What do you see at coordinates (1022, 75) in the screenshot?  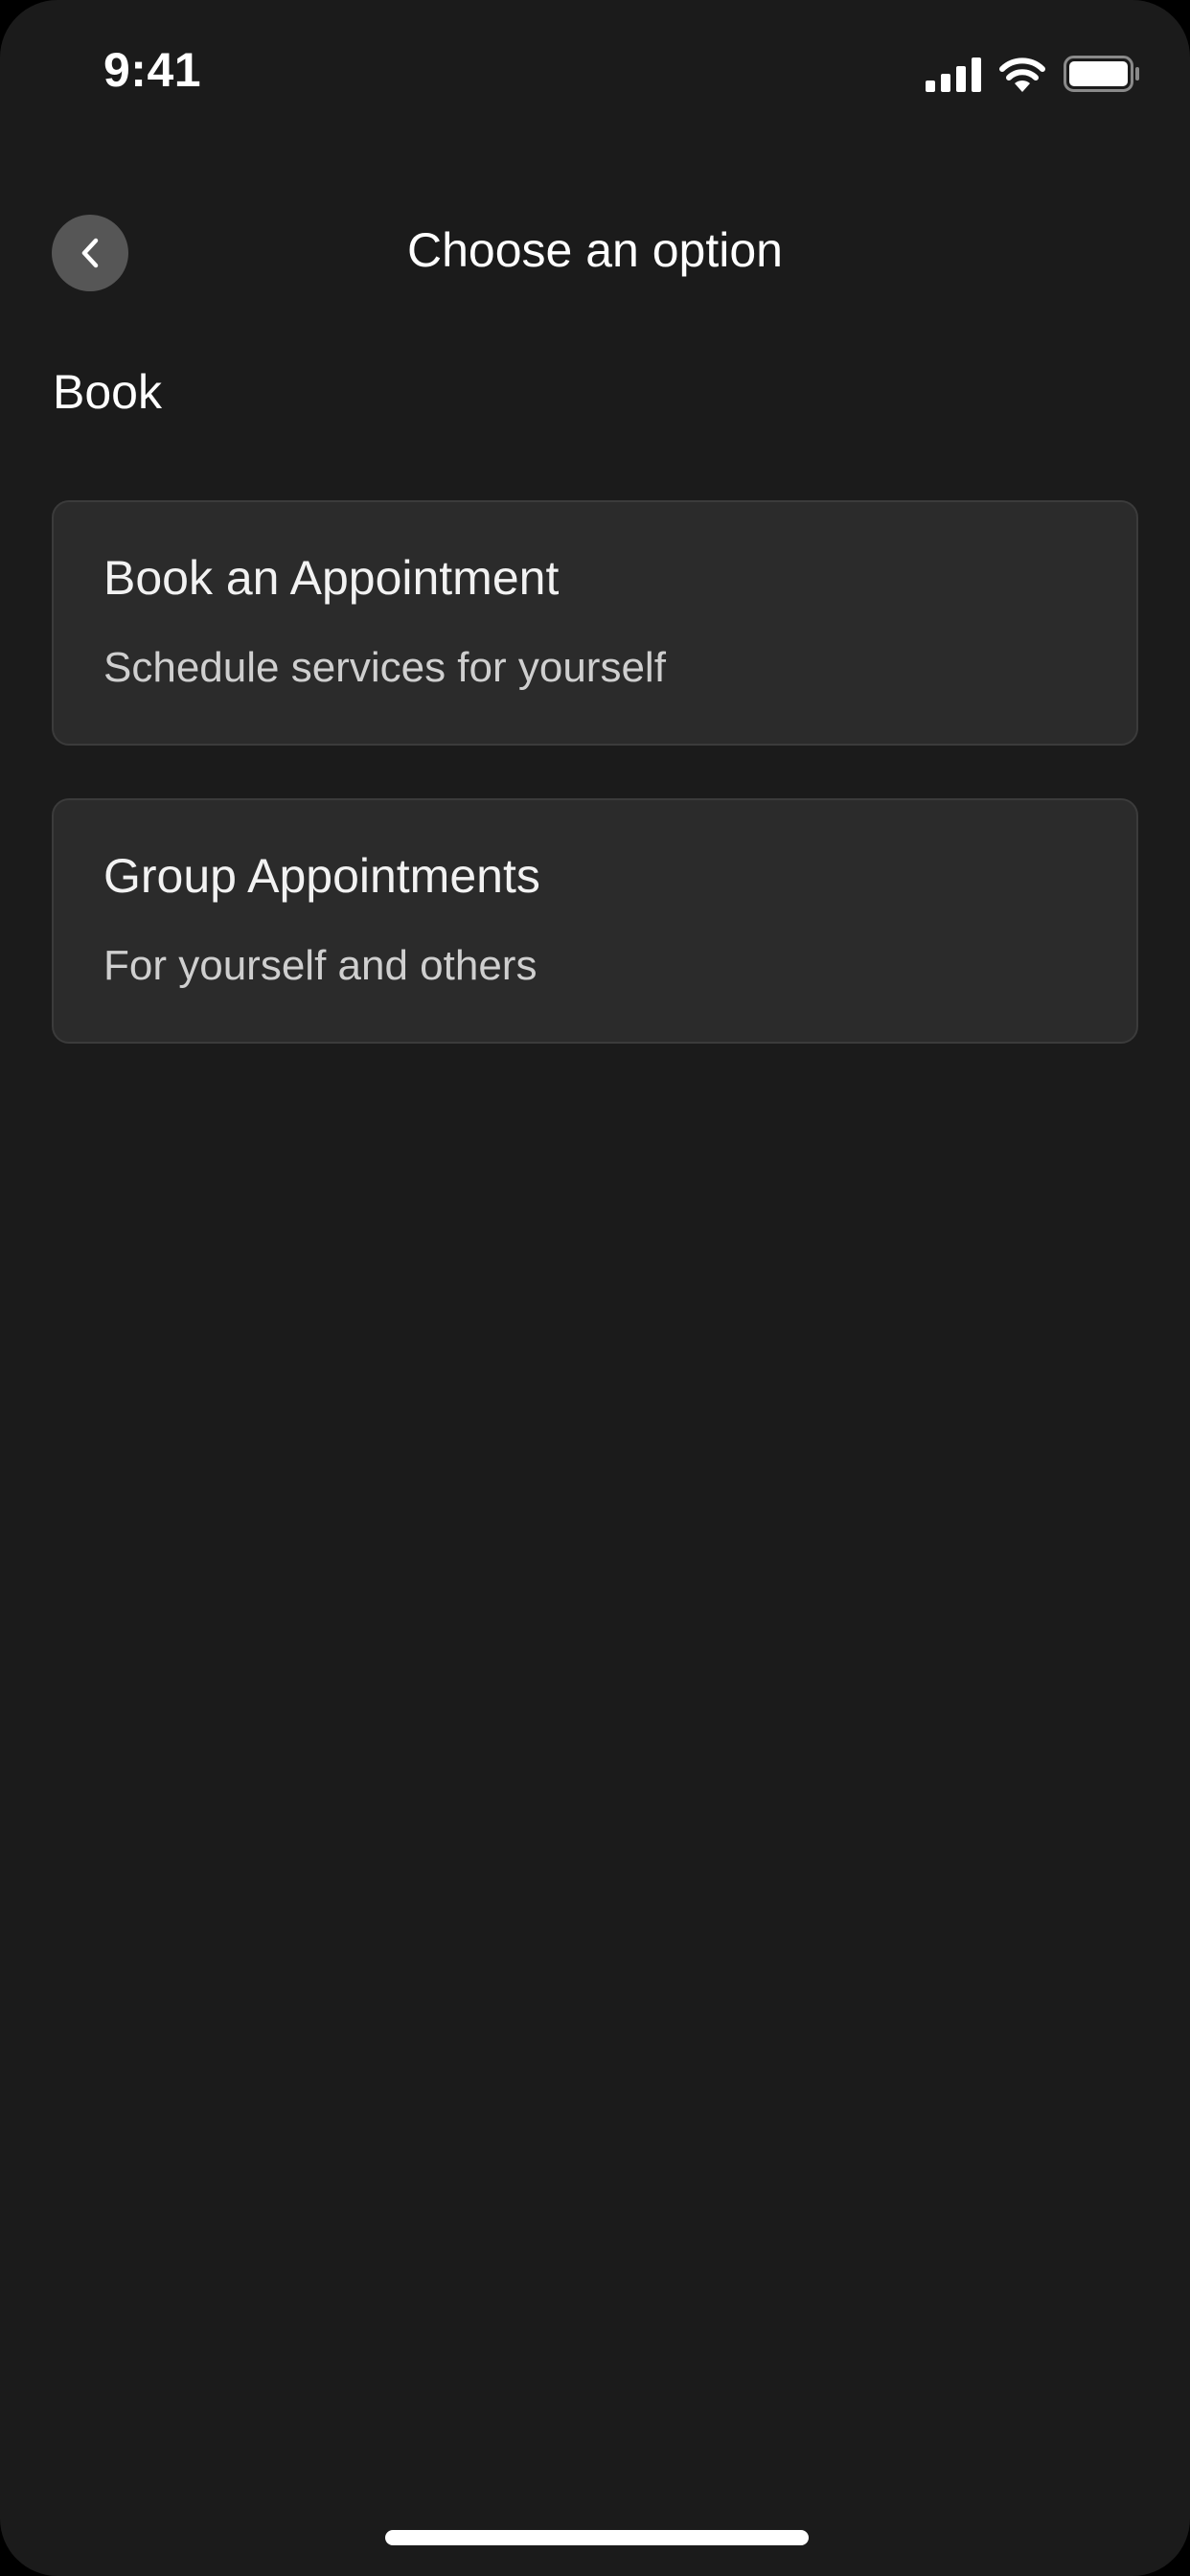 I see `wifi-icon` at bounding box center [1022, 75].